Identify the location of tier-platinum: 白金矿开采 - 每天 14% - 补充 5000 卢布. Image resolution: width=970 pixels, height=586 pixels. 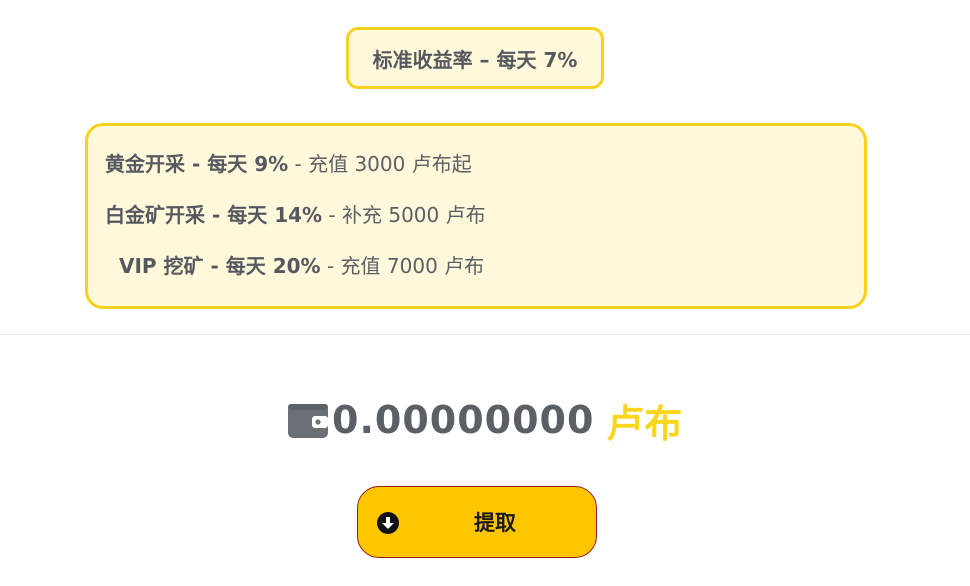
(295, 213).